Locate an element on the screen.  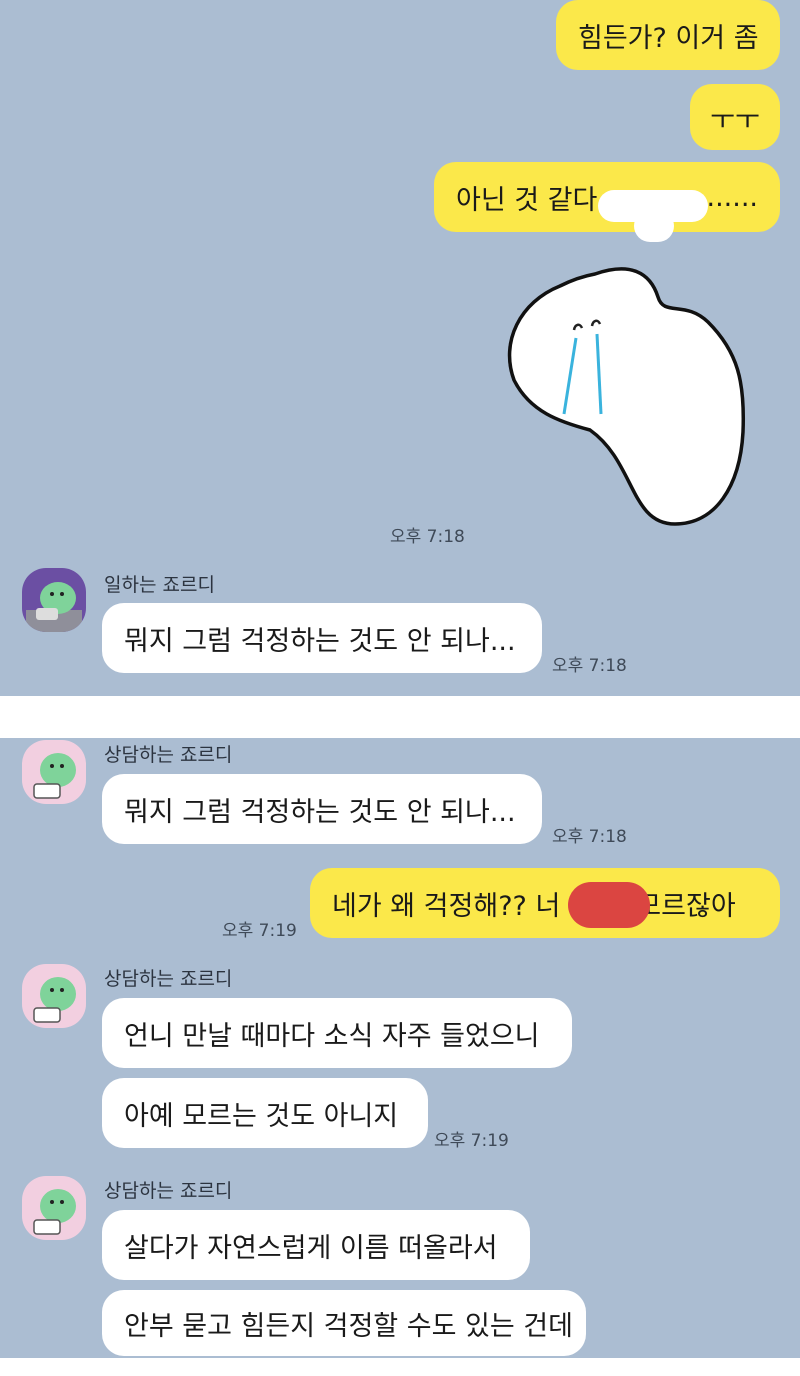
my-message-bubble: 힘든가? 이거 좀 is located at coordinates (668, 35).